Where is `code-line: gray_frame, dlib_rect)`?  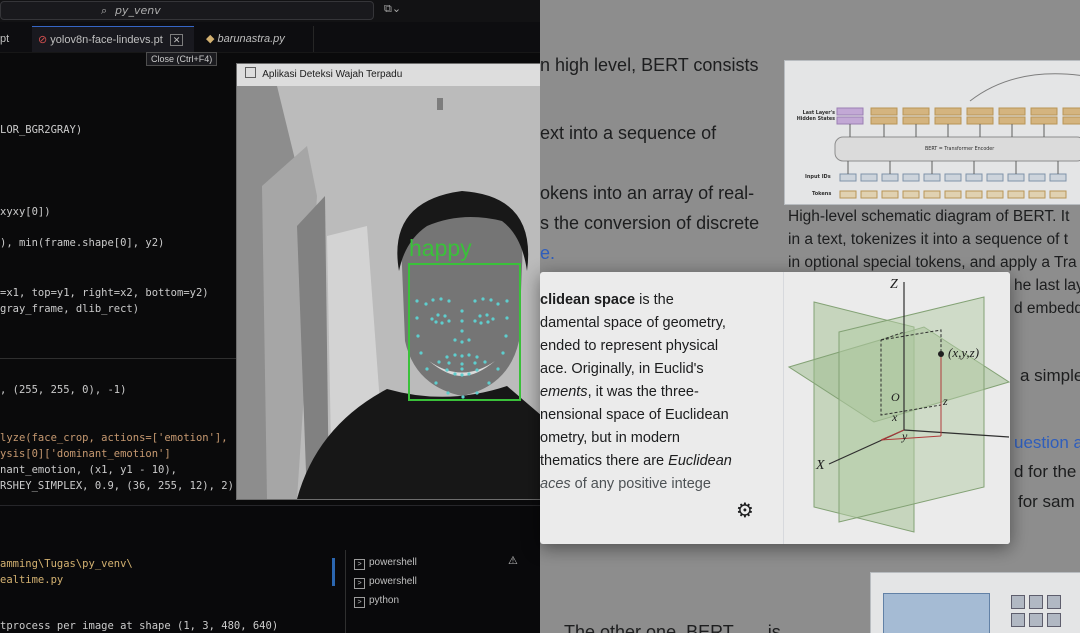 code-line: gray_frame, dlib_rect) is located at coordinates (70, 309).